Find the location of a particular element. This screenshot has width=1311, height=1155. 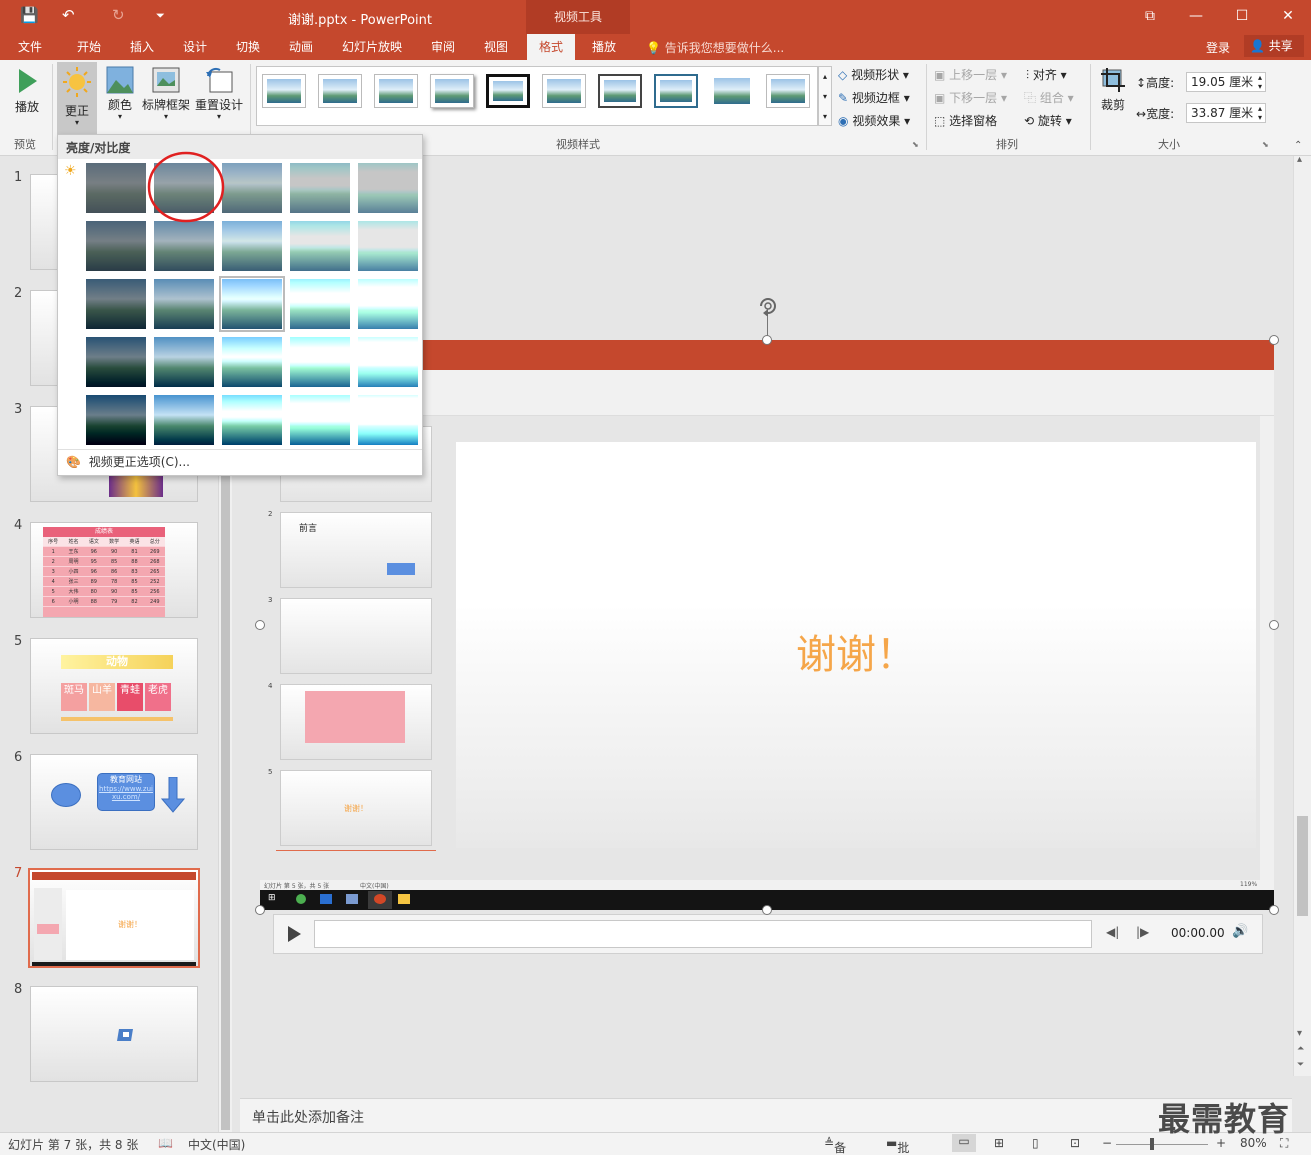

tab-home: 开始 is located at coordinates (89, 46).